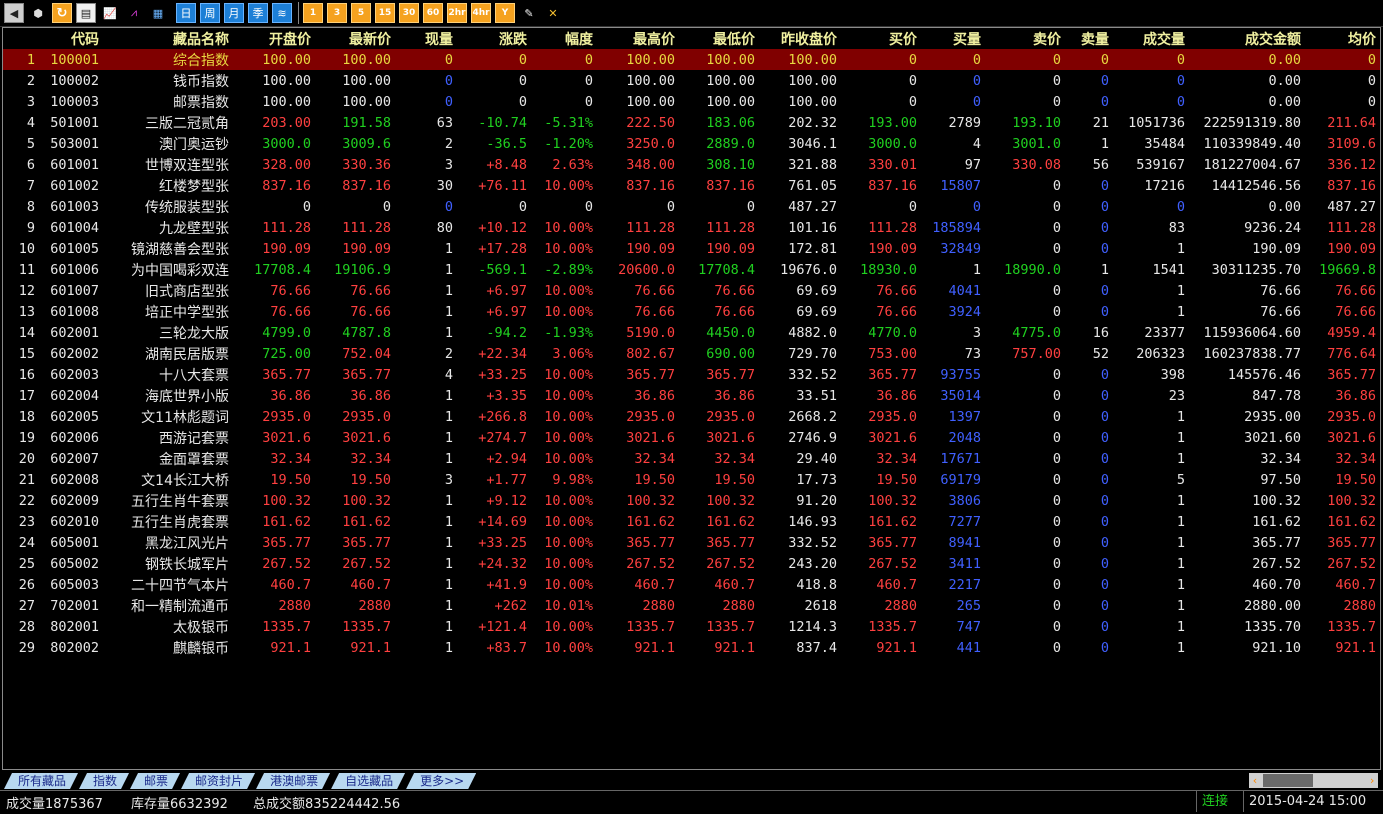 This screenshot has width=1383, height=814. Describe the element at coordinates (62, 13) in the screenshot. I see `refresh-icon: ↻` at that location.